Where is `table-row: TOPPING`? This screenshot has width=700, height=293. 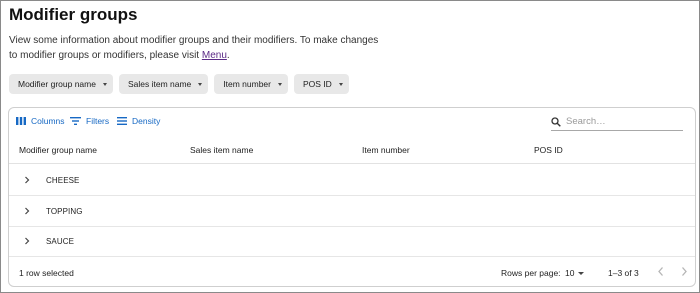 table-row: TOPPING is located at coordinates (352, 211).